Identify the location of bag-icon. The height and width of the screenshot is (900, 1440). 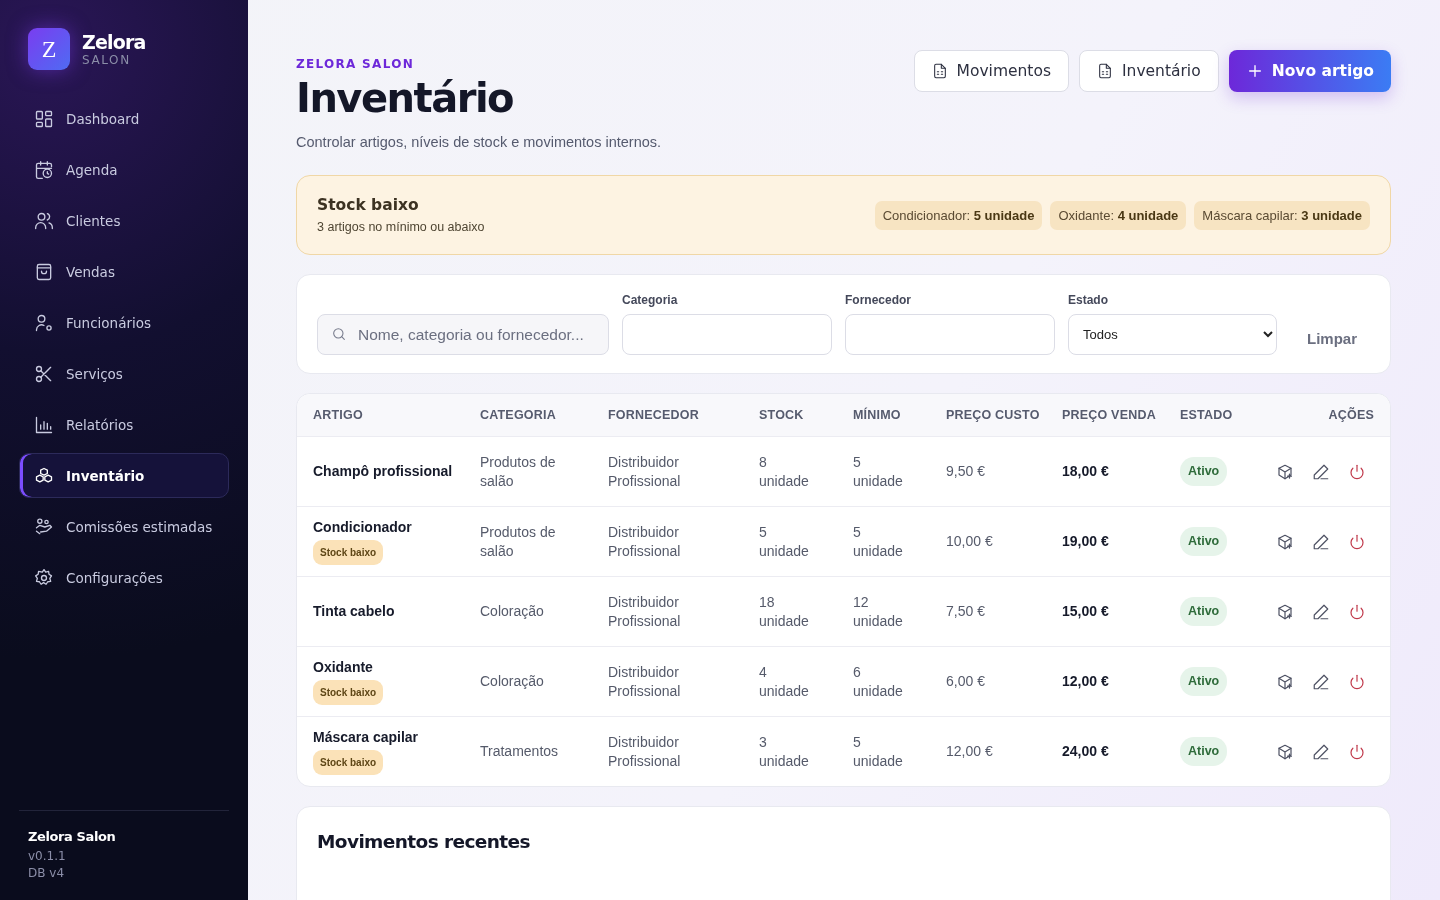
(44, 271).